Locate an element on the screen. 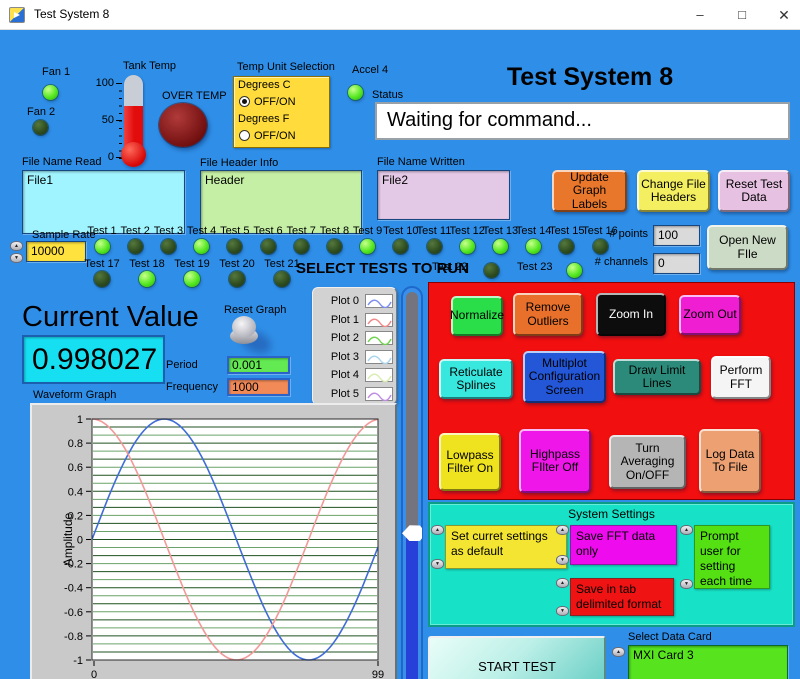 Image resolution: width=800 pixels, height=679 pixels. log-data-to-file-button: Log Data To File is located at coordinates (730, 461).